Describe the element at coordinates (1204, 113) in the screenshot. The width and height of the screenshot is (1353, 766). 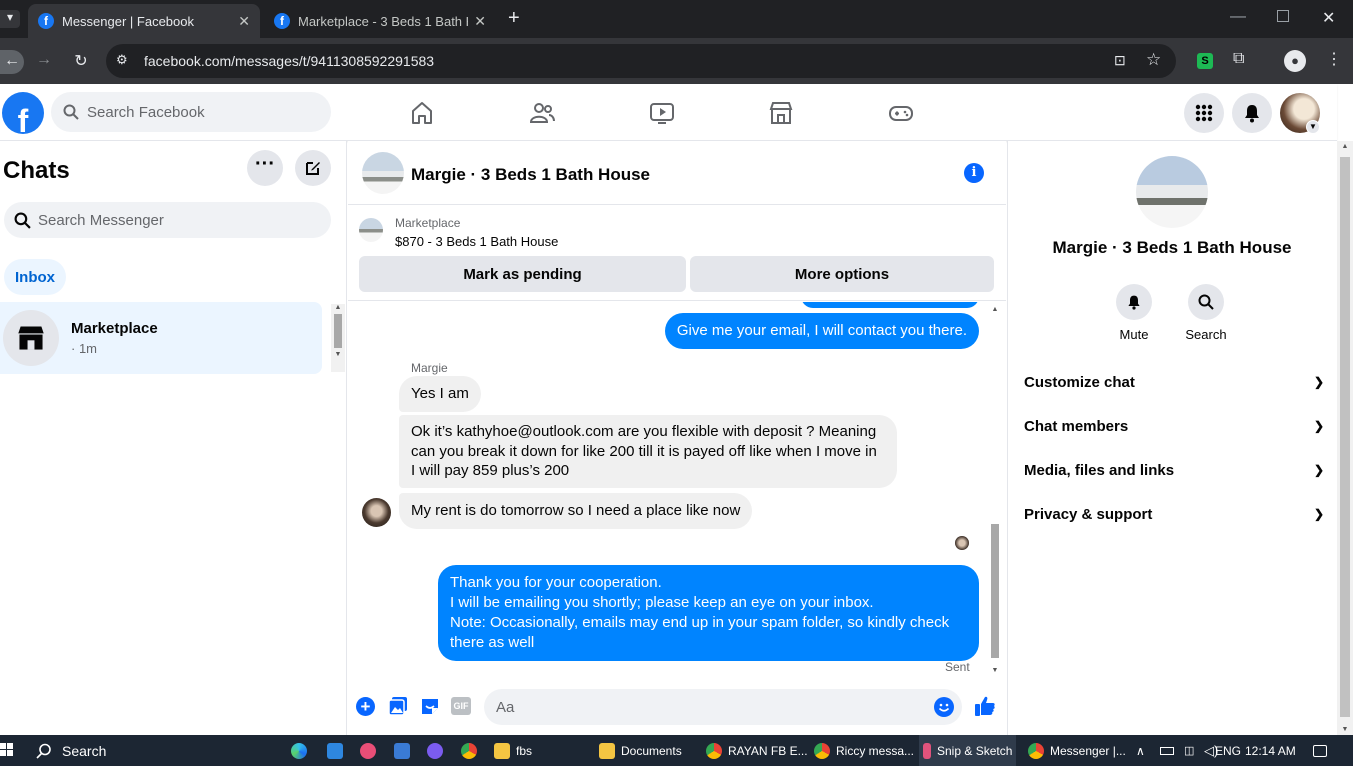
I see `menu-grid-button` at that location.